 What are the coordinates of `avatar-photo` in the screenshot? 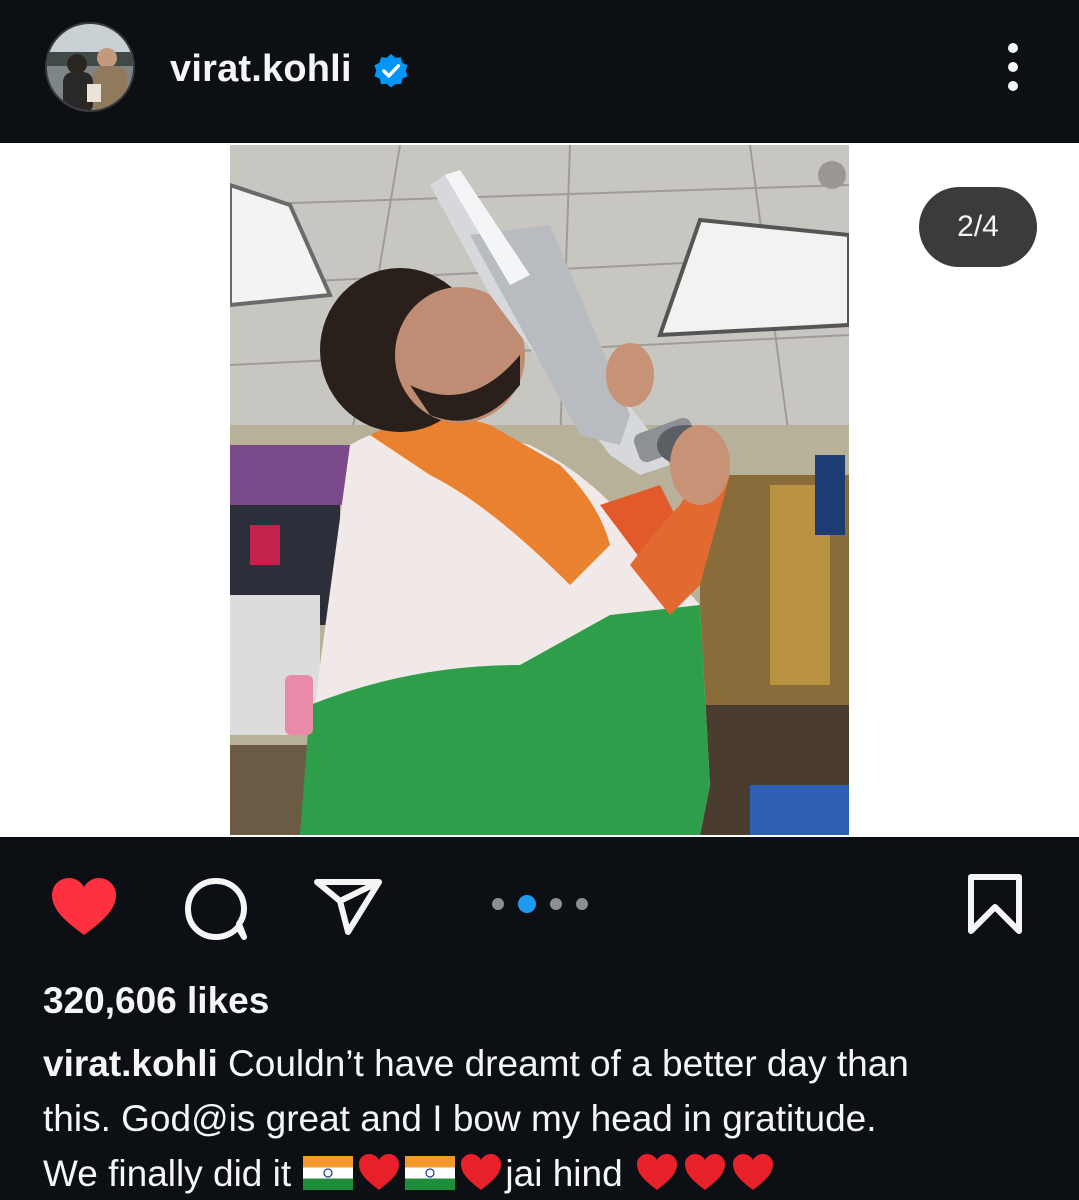 It's located at (90, 67).